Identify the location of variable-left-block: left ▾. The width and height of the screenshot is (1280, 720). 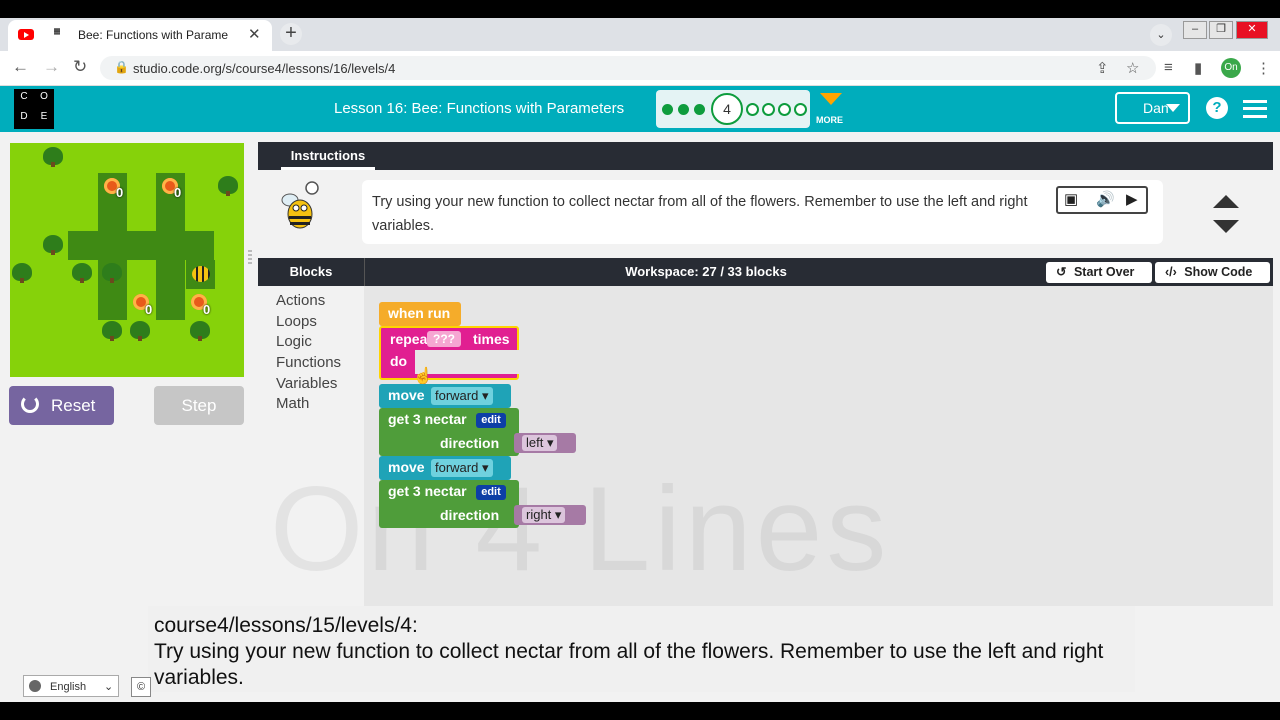
(545, 443).